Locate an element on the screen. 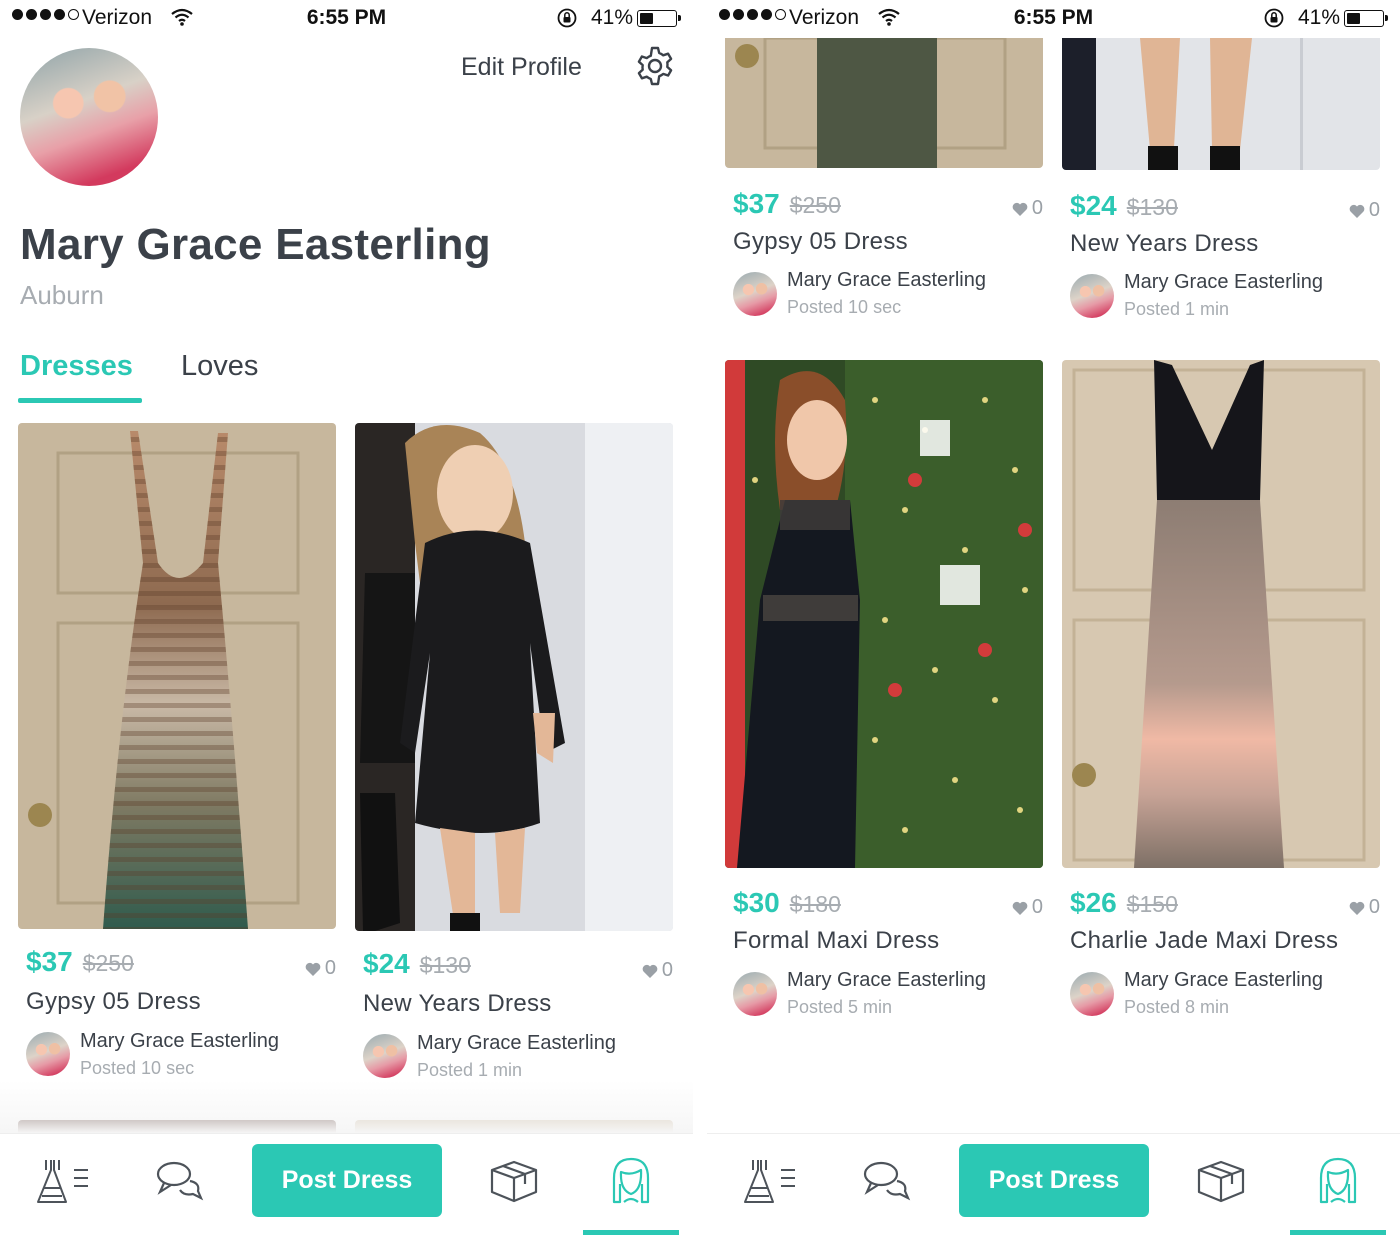 The height and width of the screenshot is (1235, 1400). listing-title: Charlie Jade Maxi Dress is located at coordinates (1204, 941).